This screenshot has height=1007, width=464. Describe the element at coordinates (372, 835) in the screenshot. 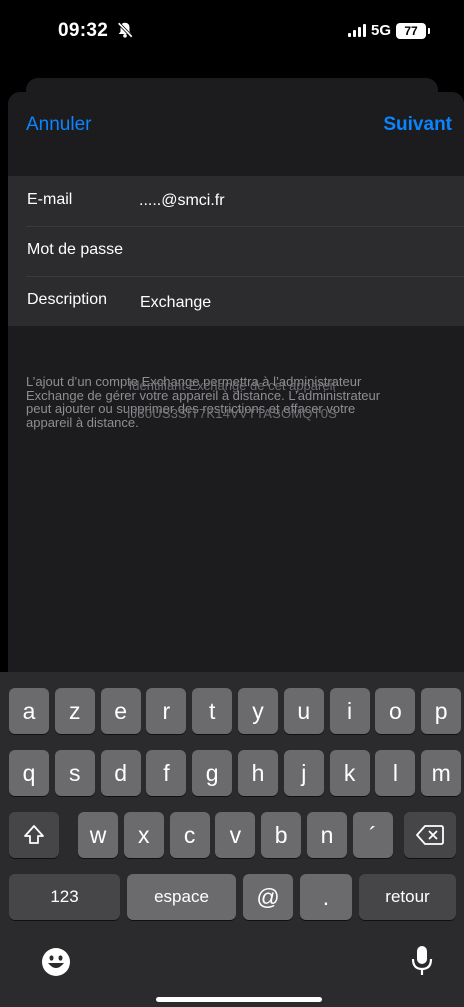

I see `key-acute: ´` at that location.